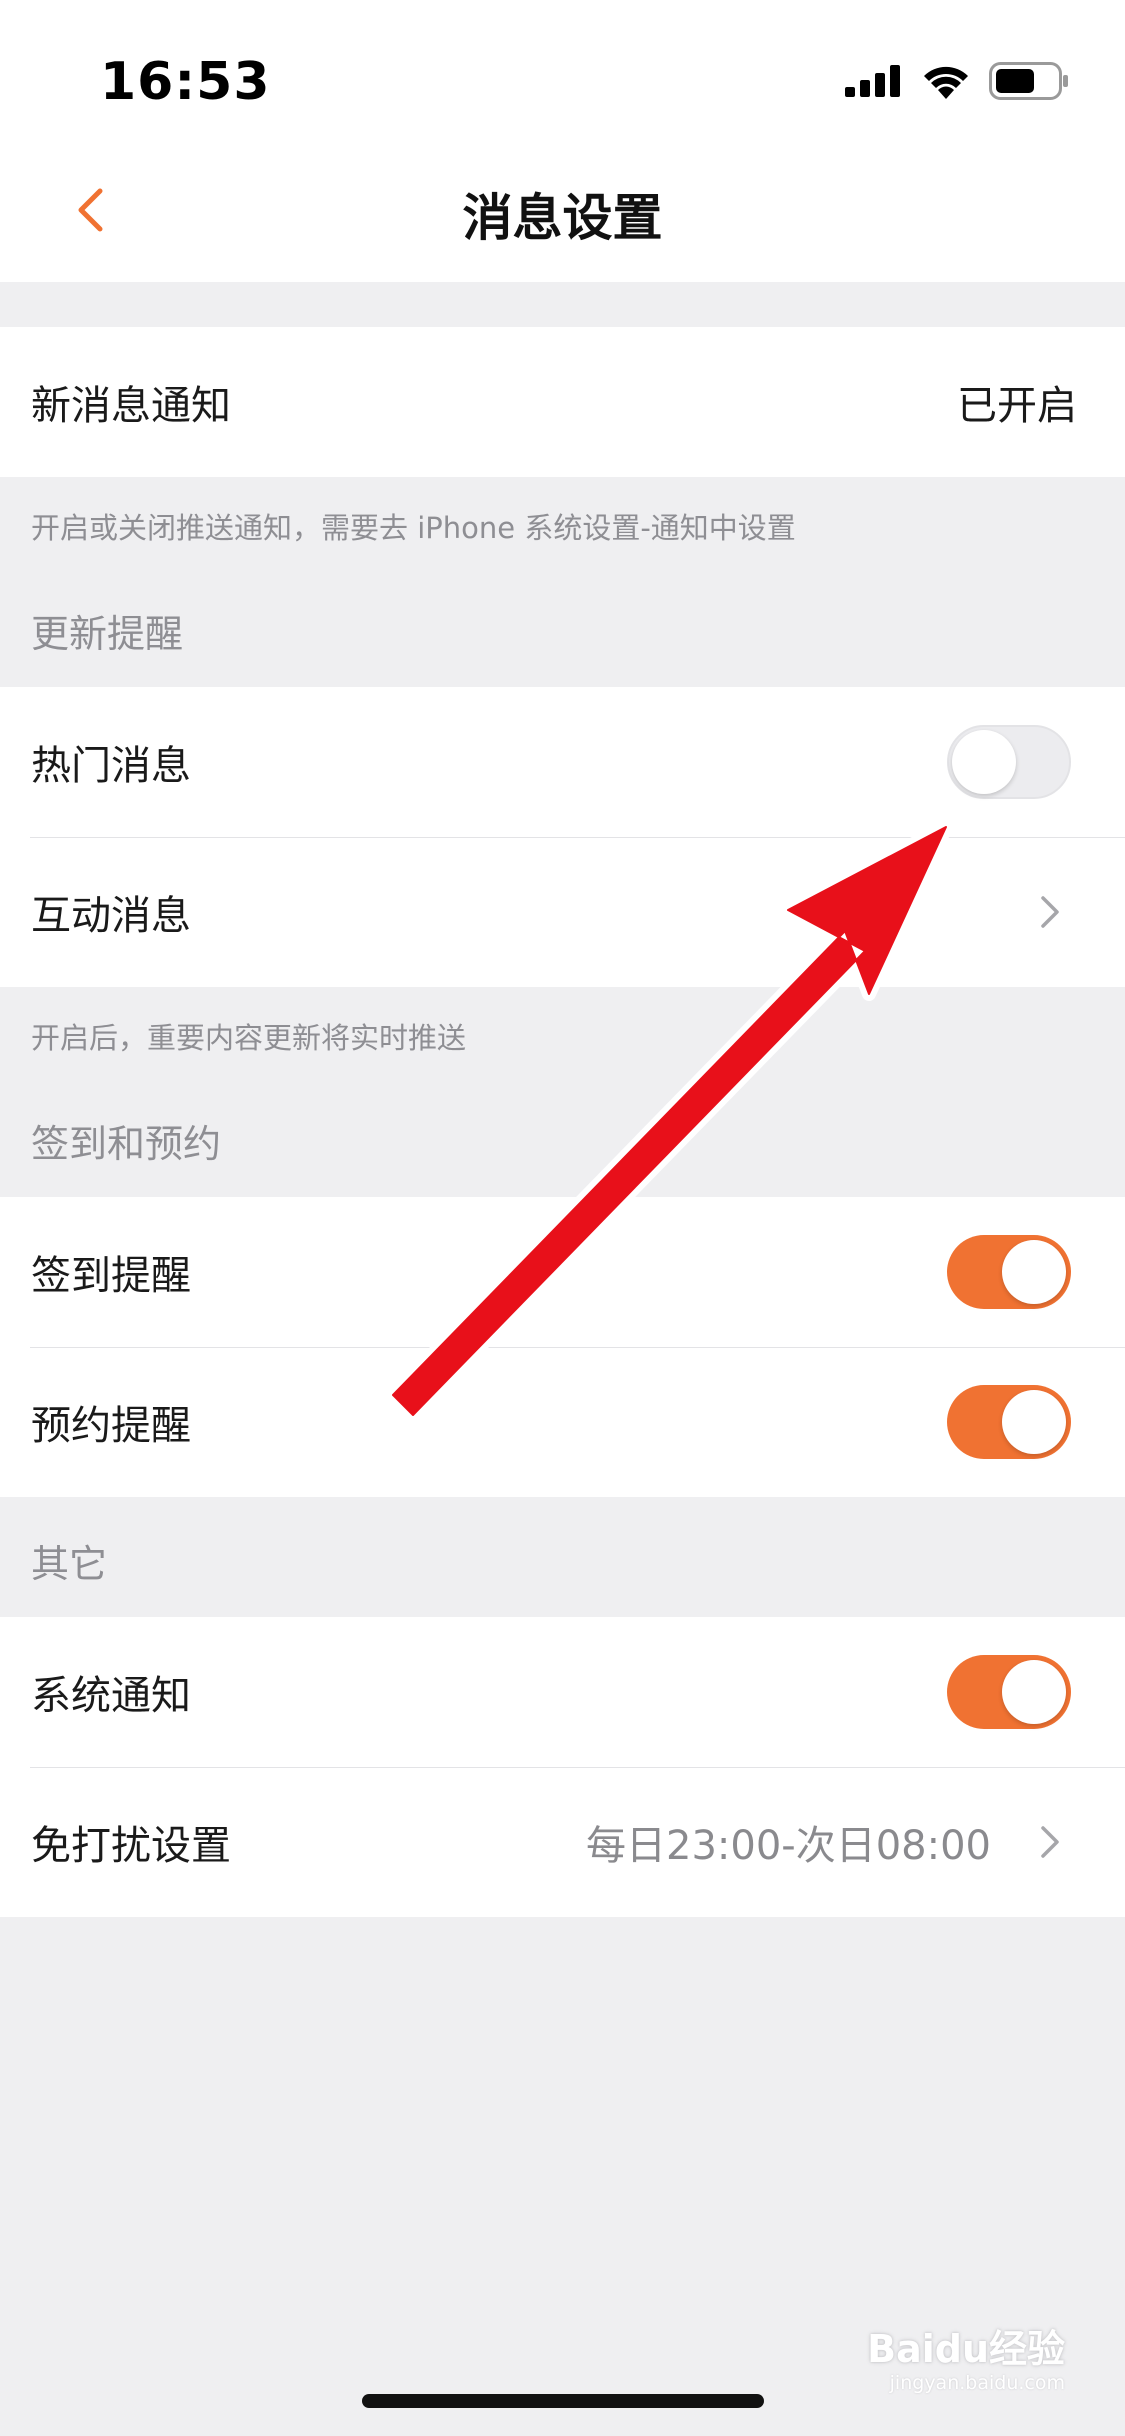 This screenshot has width=1125, height=2436. What do you see at coordinates (111, 916) in the screenshot?
I see `interactive-messages-label: 互动消息` at bounding box center [111, 916].